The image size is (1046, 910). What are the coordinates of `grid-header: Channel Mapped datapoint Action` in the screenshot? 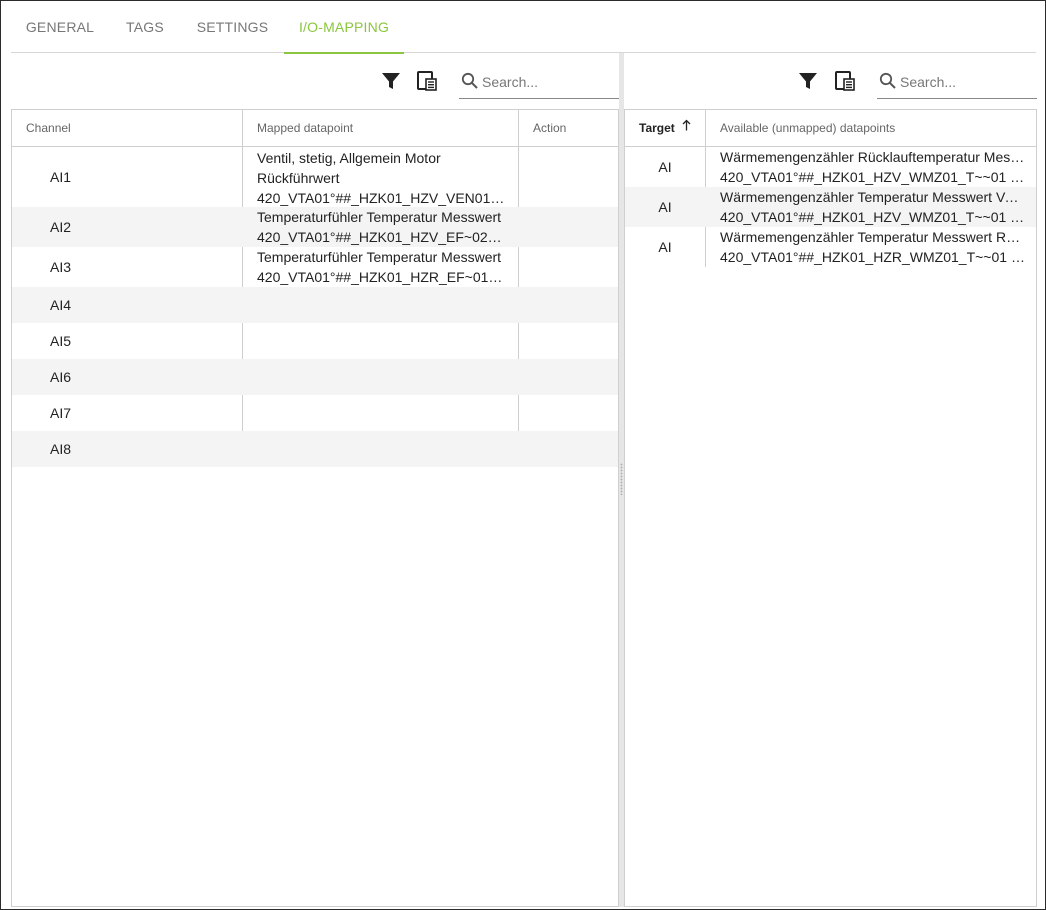 It's located at (315, 128).